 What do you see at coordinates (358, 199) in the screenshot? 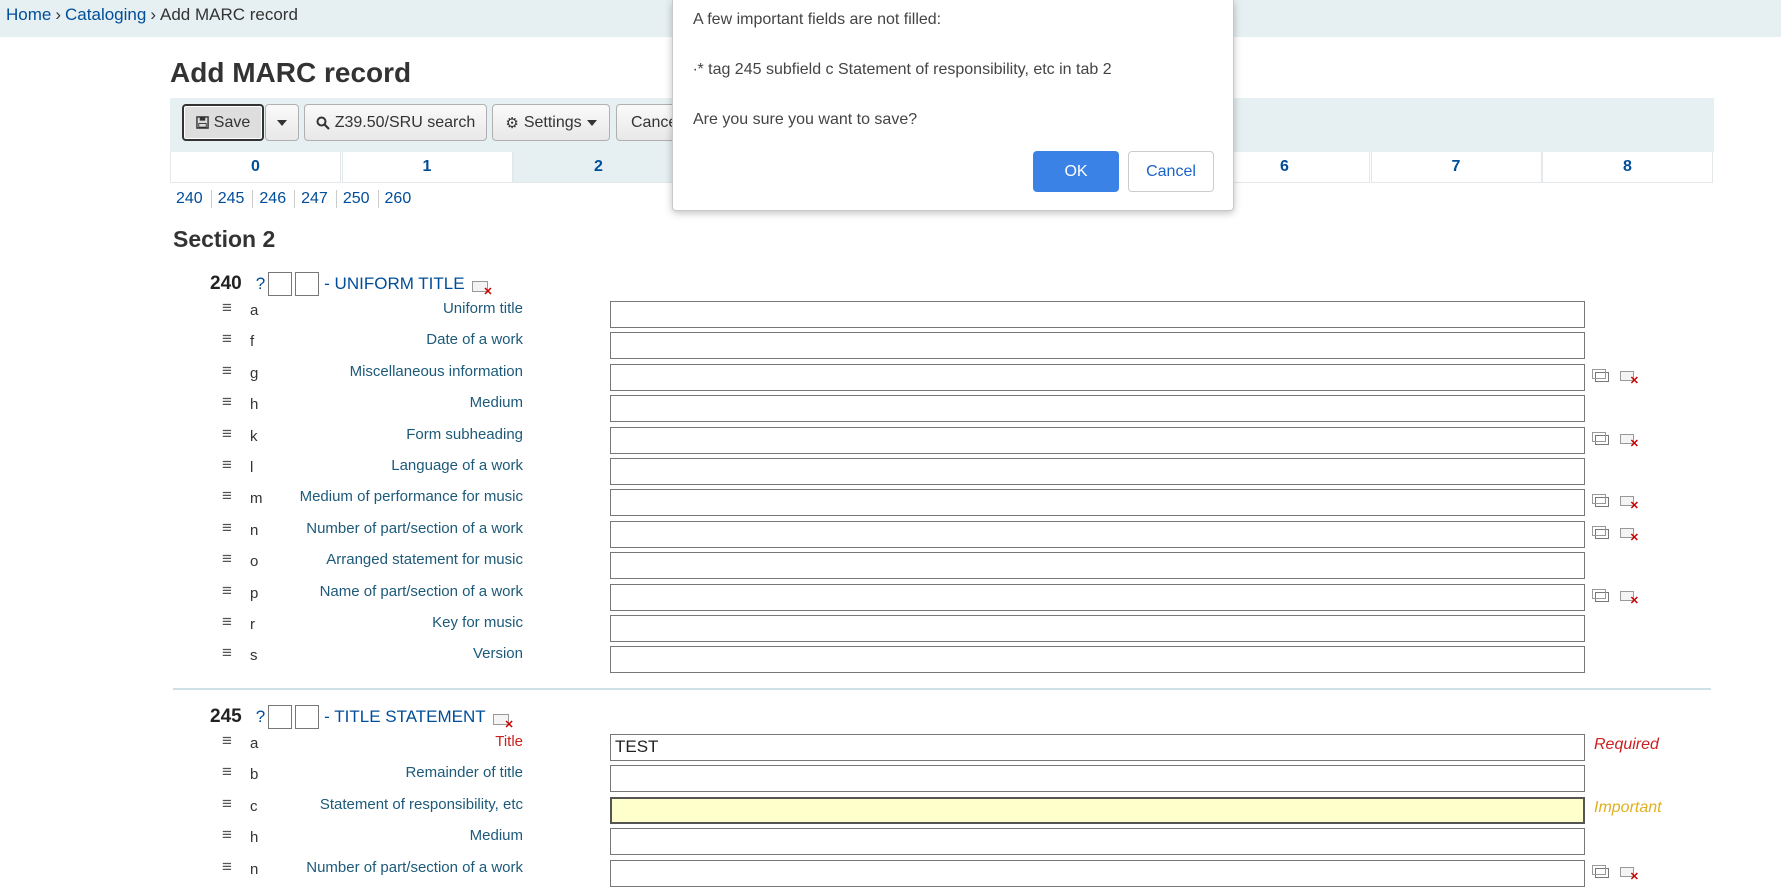
I see `tag-link-250: 250` at bounding box center [358, 199].